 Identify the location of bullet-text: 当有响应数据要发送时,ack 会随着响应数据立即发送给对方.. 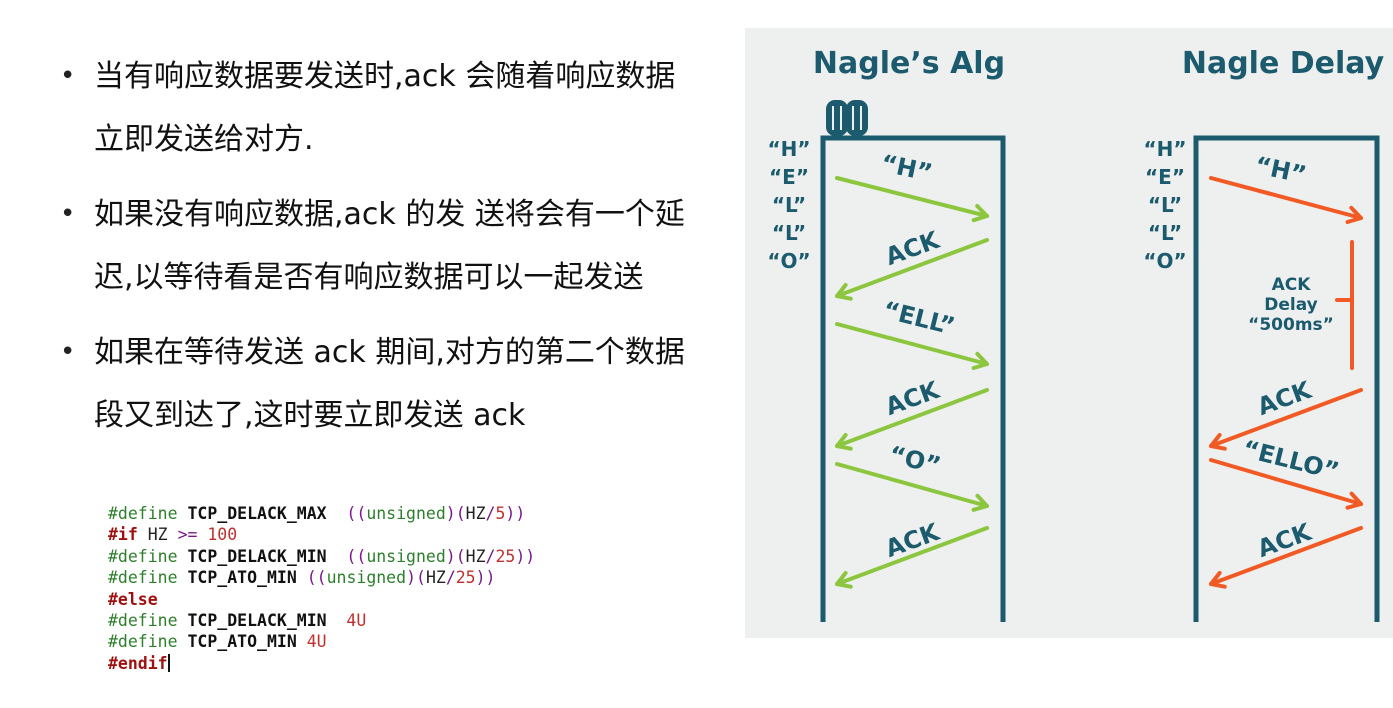
(385, 108).